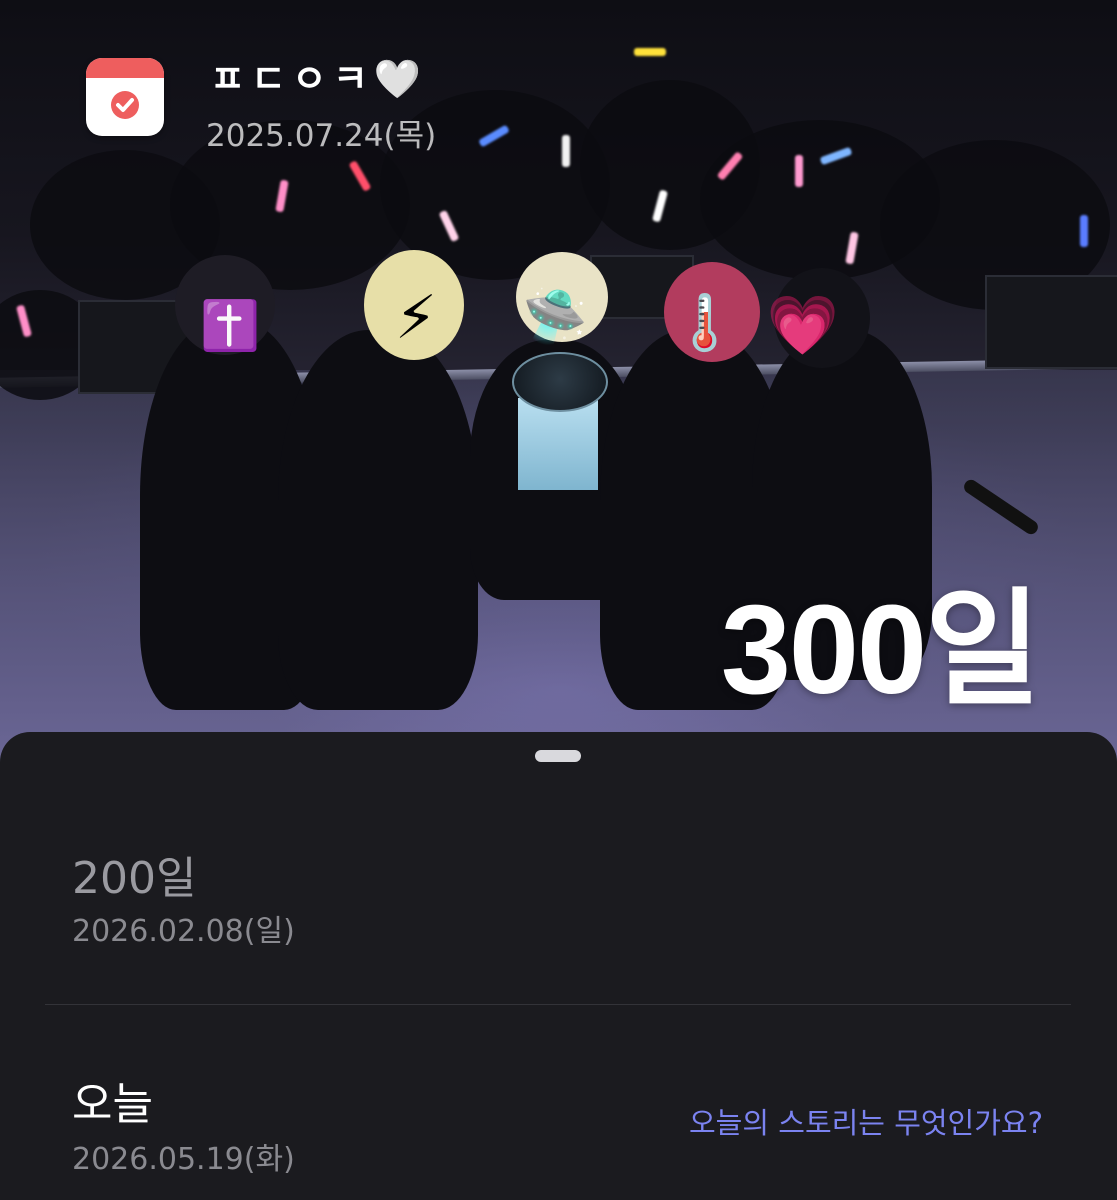  What do you see at coordinates (378, 520) in the screenshot?
I see `performer` at bounding box center [378, 520].